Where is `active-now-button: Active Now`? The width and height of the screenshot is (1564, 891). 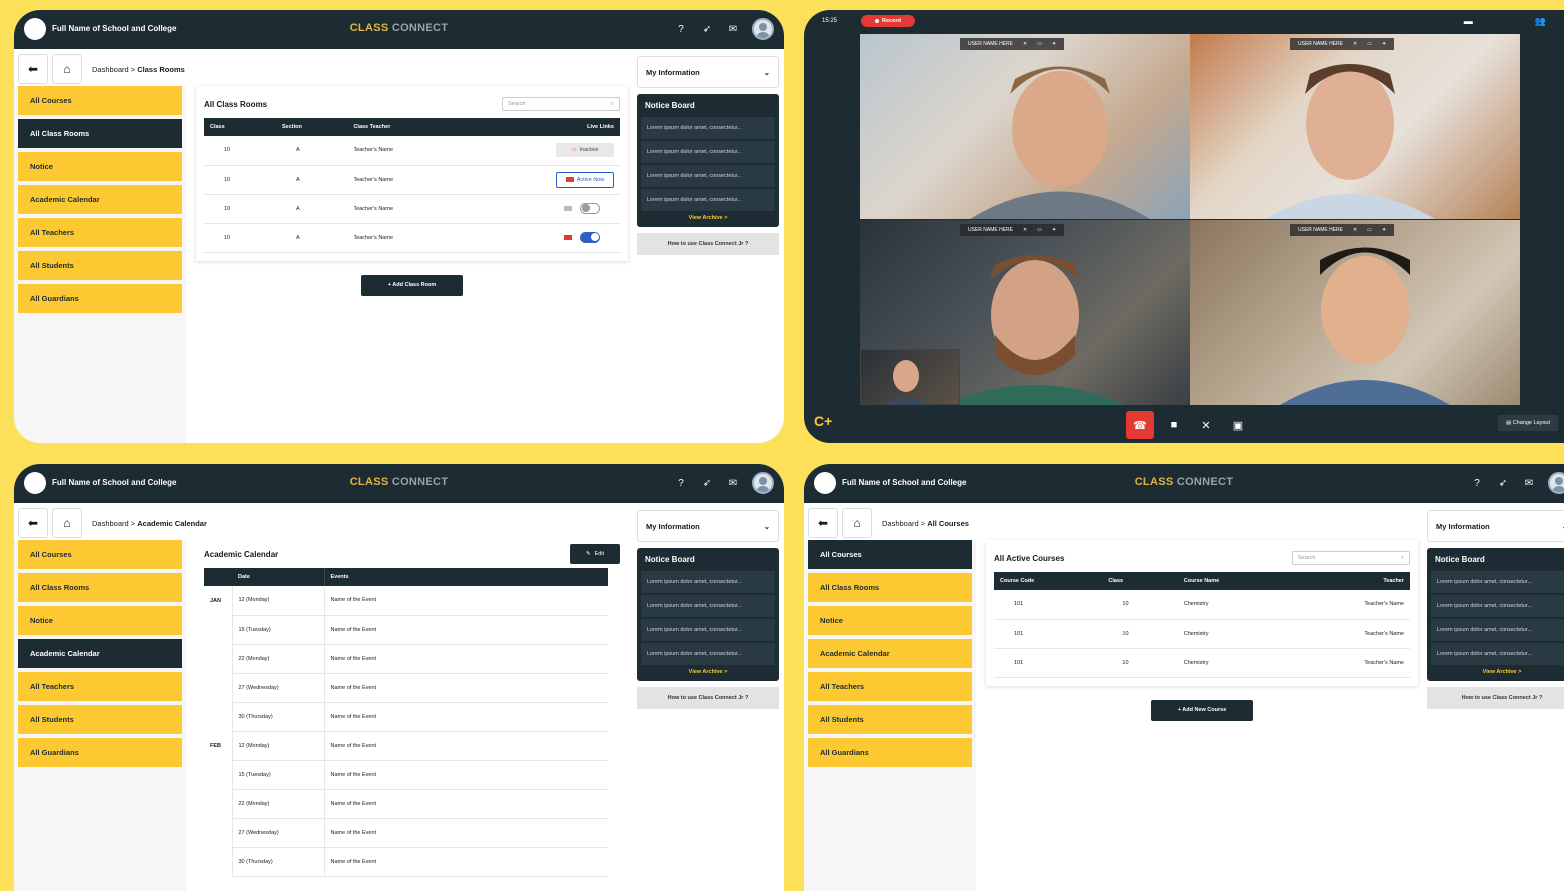
active-now-button: Active Now is located at coordinates (585, 179).